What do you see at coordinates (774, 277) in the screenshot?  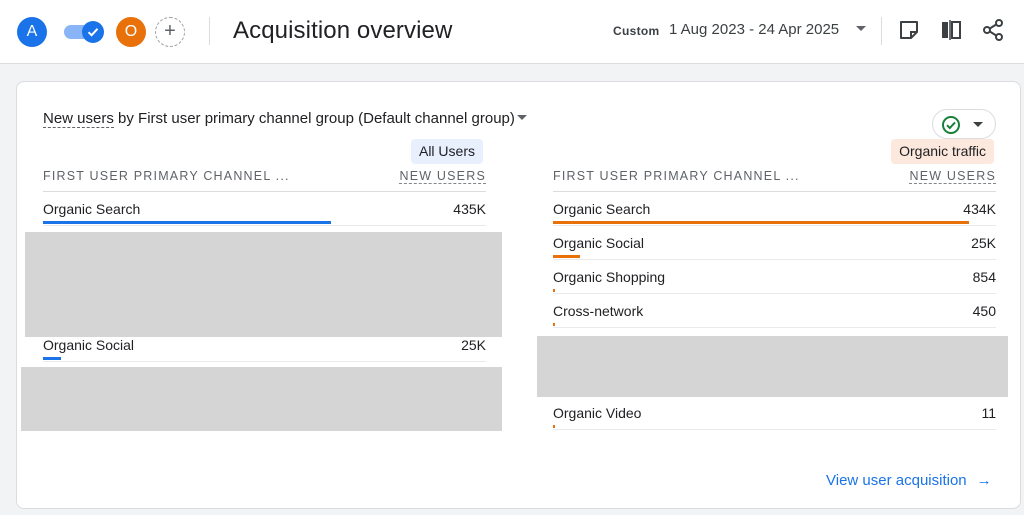 I see `table-row: Organic Shopping 854` at bounding box center [774, 277].